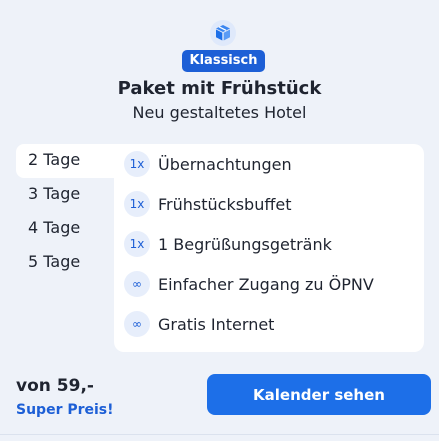  Describe the element at coordinates (65, 410) in the screenshot. I see `price-note: Super Preis!` at that location.